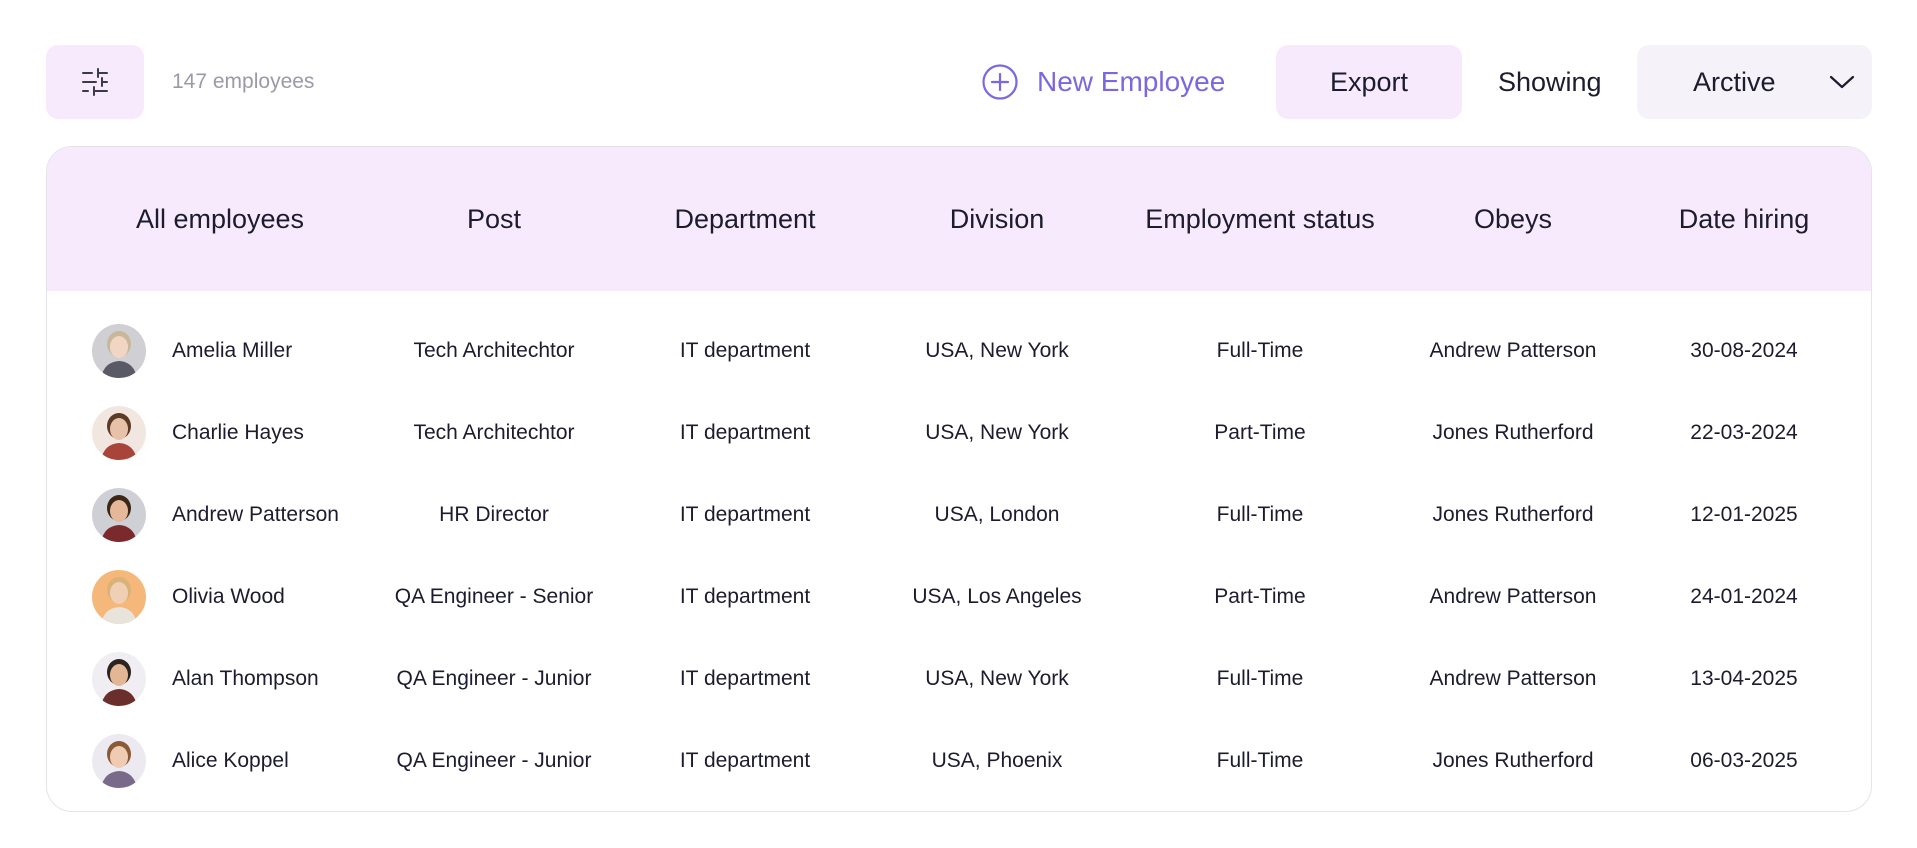  I want to click on new-employee-button: New Employee, so click(1103, 82).